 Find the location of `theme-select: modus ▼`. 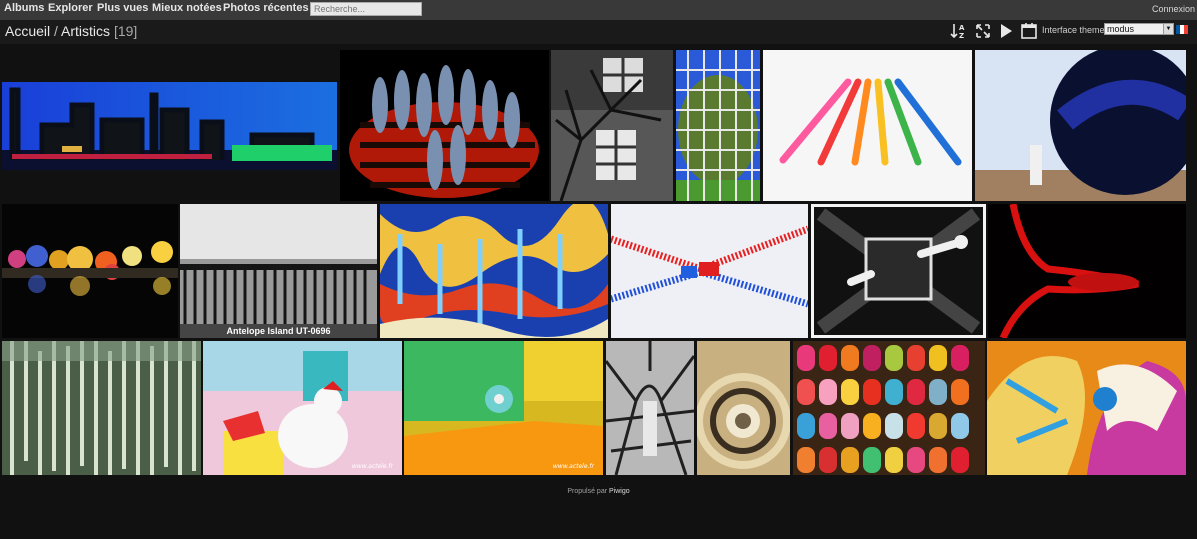

theme-select: modus ▼ is located at coordinates (1139, 29).